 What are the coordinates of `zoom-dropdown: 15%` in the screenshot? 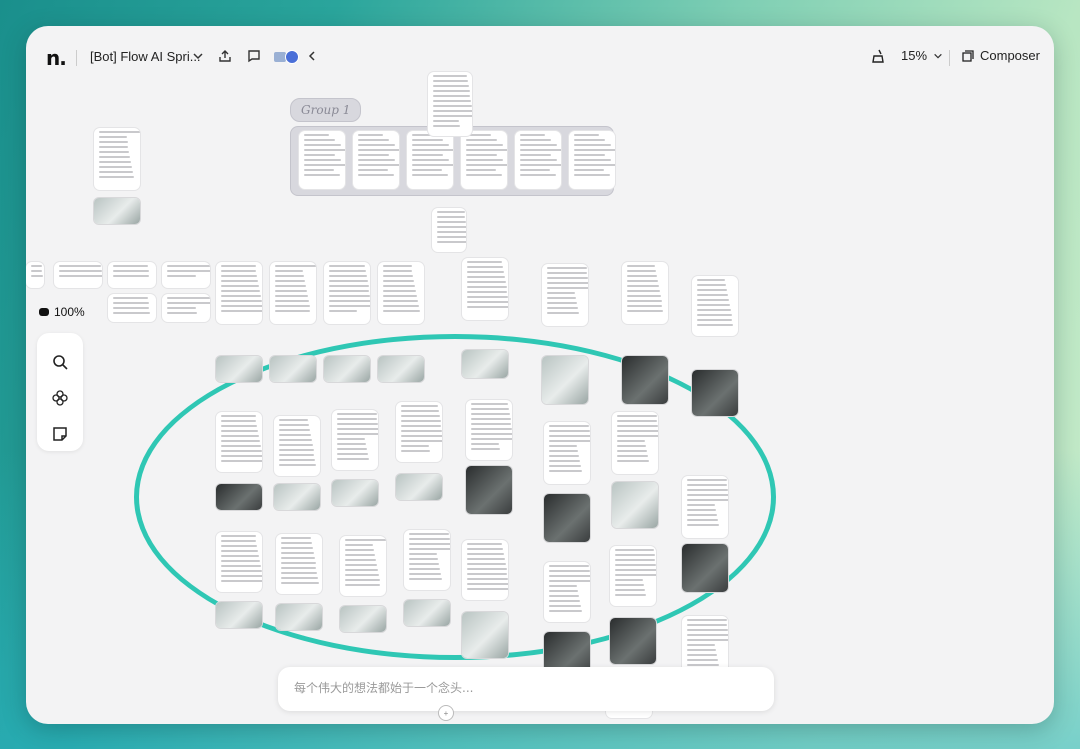 It's located at (922, 55).